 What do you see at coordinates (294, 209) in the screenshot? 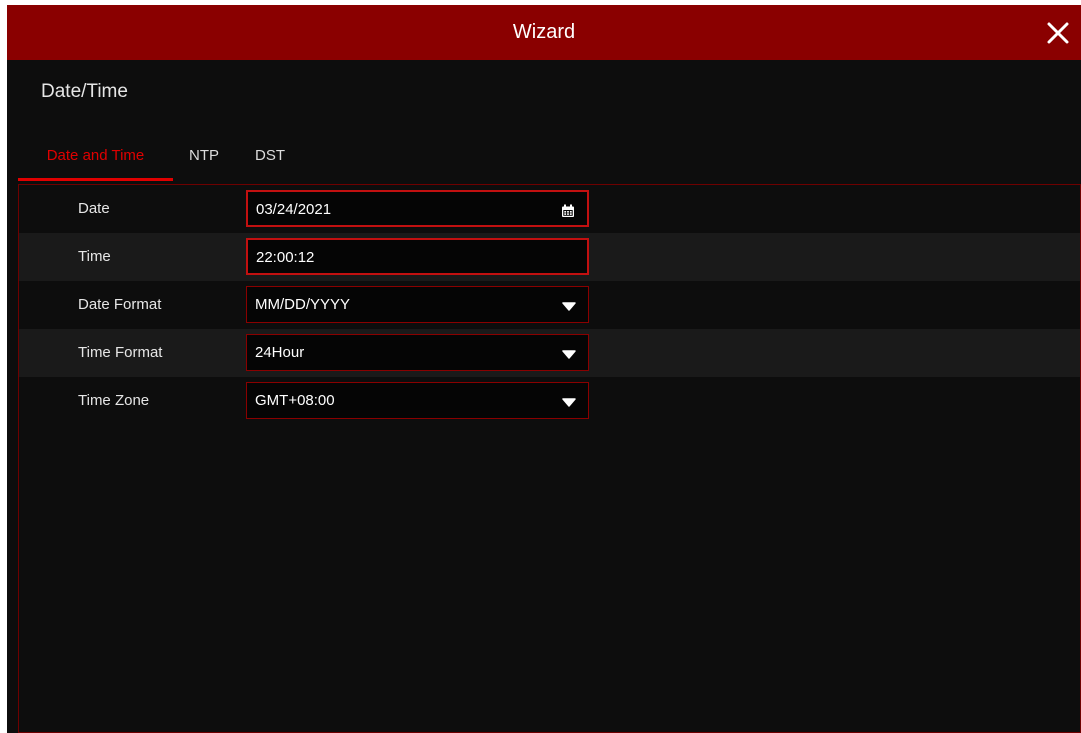
I see `date-value: 03/24/2021` at bounding box center [294, 209].